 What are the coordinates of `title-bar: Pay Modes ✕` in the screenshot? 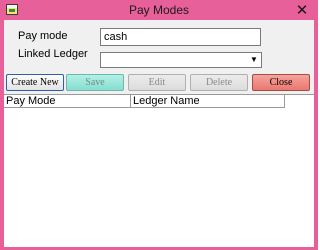 It's located at (159, 10).